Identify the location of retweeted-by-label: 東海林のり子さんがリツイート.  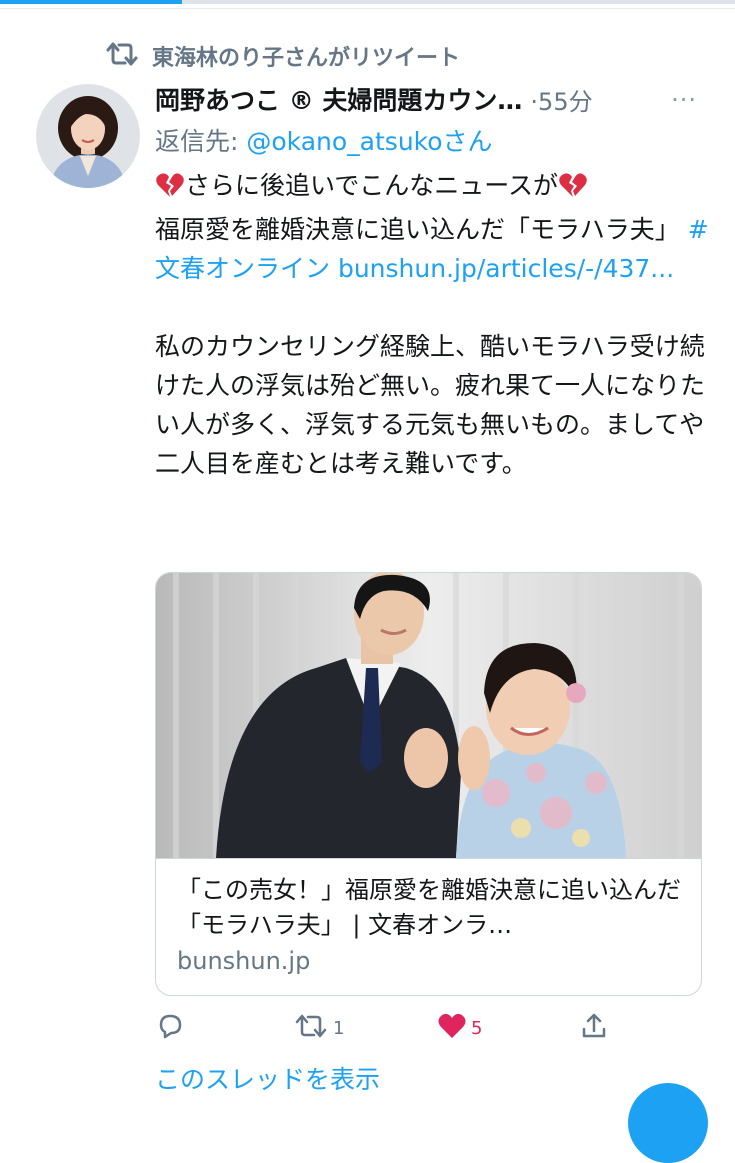
(306, 56).